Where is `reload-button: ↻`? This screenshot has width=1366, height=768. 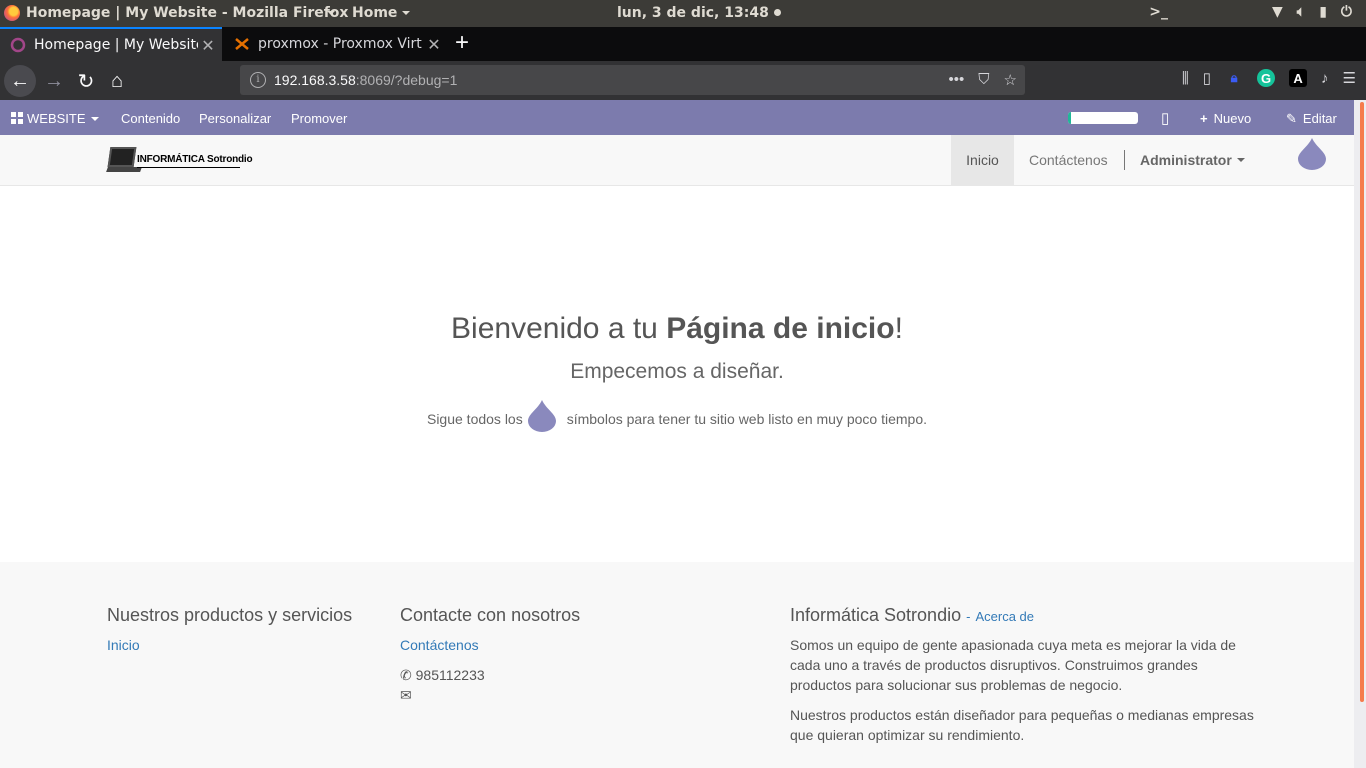 reload-button: ↻ is located at coordinates (86, 81).